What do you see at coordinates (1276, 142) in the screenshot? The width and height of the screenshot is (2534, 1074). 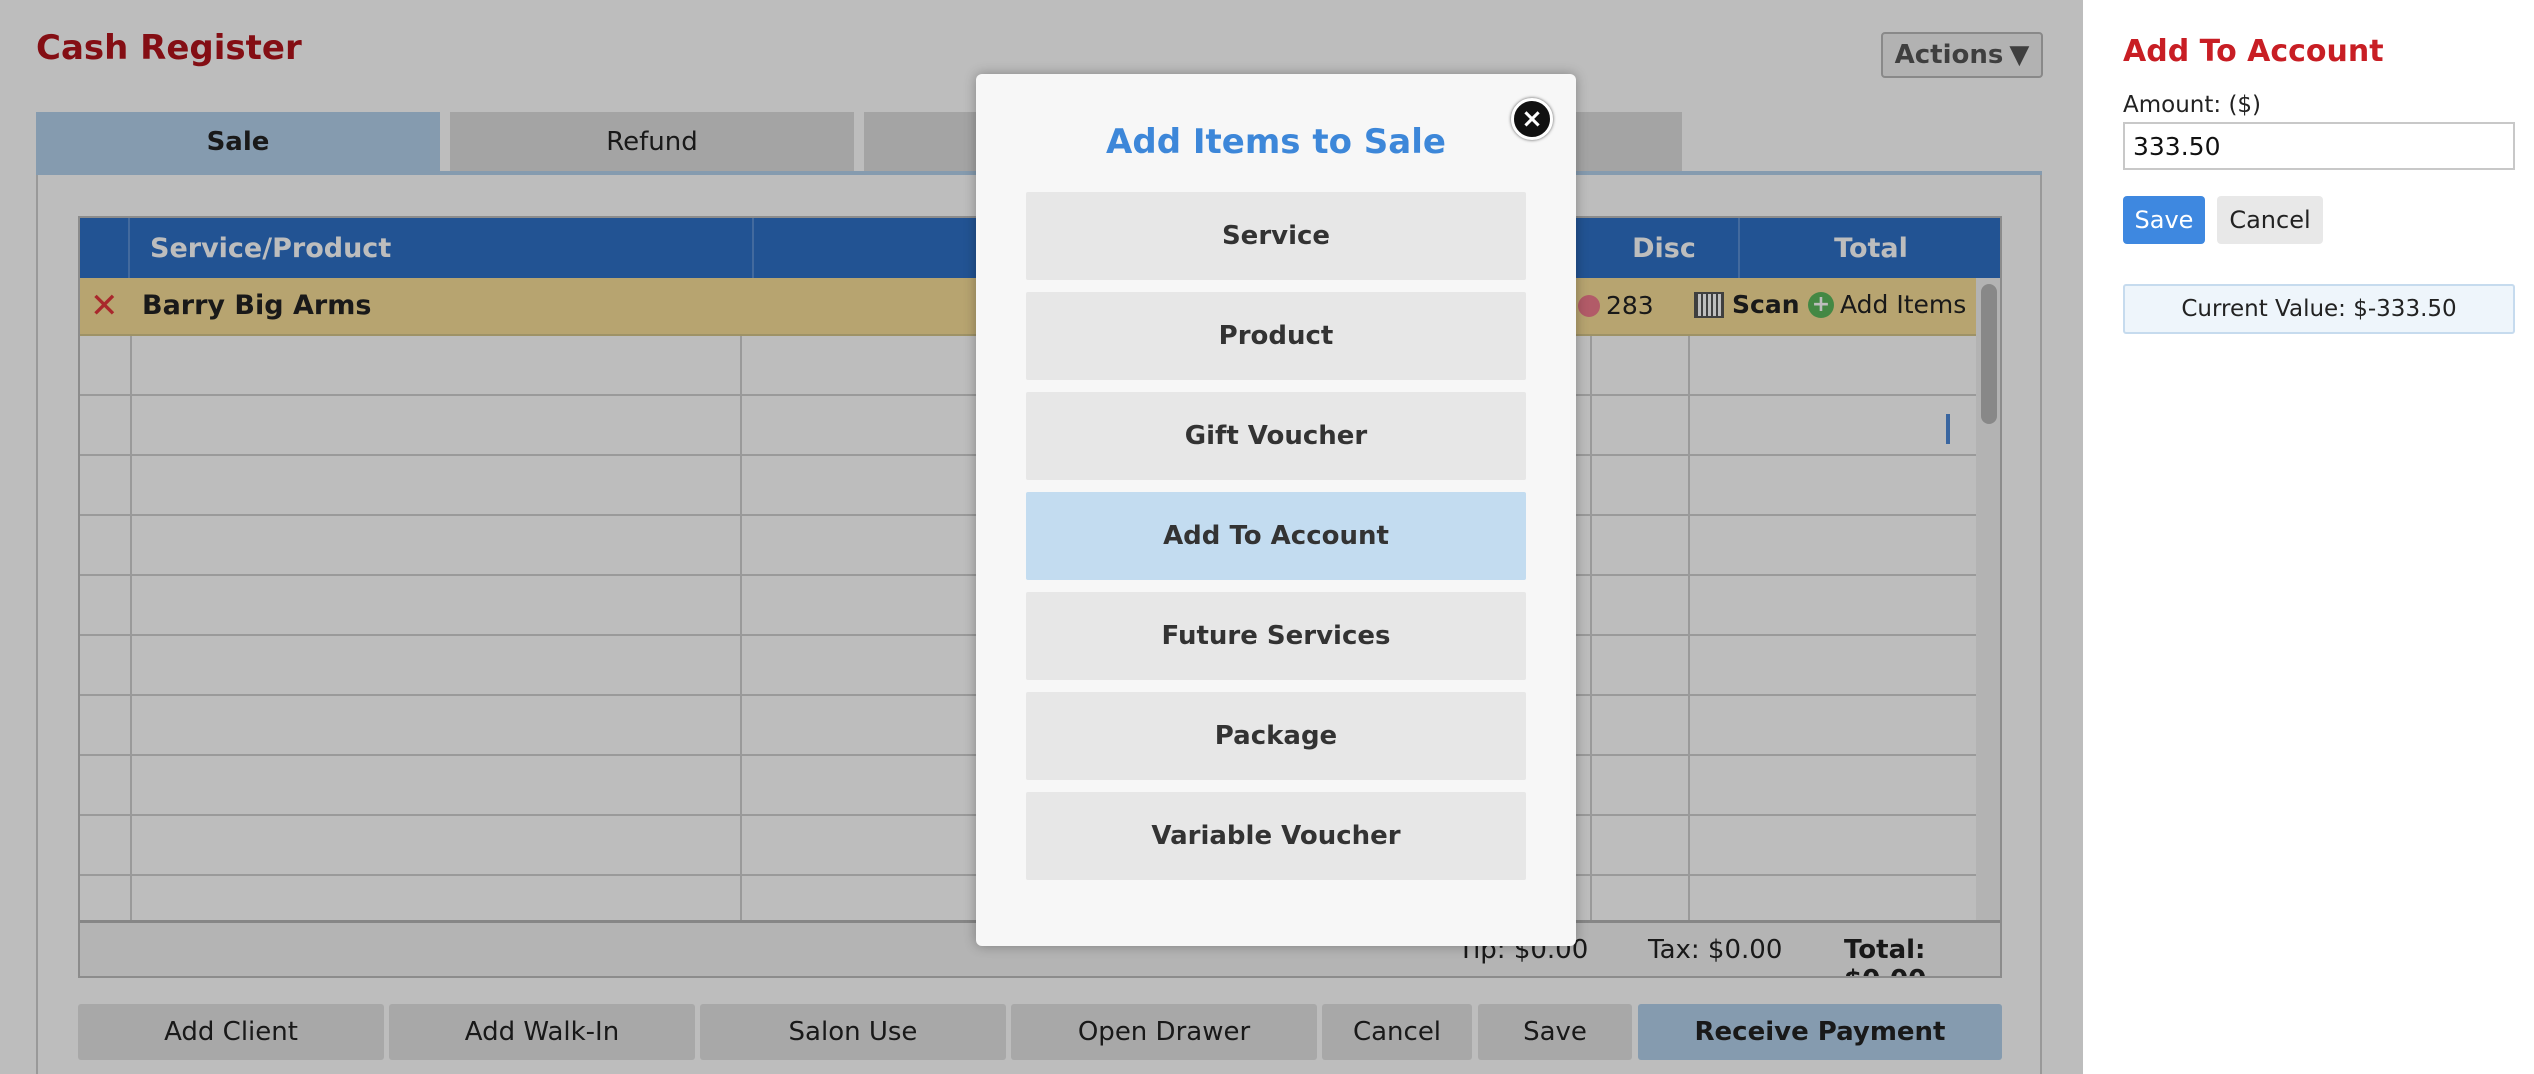 I see `modal-title: Add Items to Sale` at bounding box center [1276, 142].